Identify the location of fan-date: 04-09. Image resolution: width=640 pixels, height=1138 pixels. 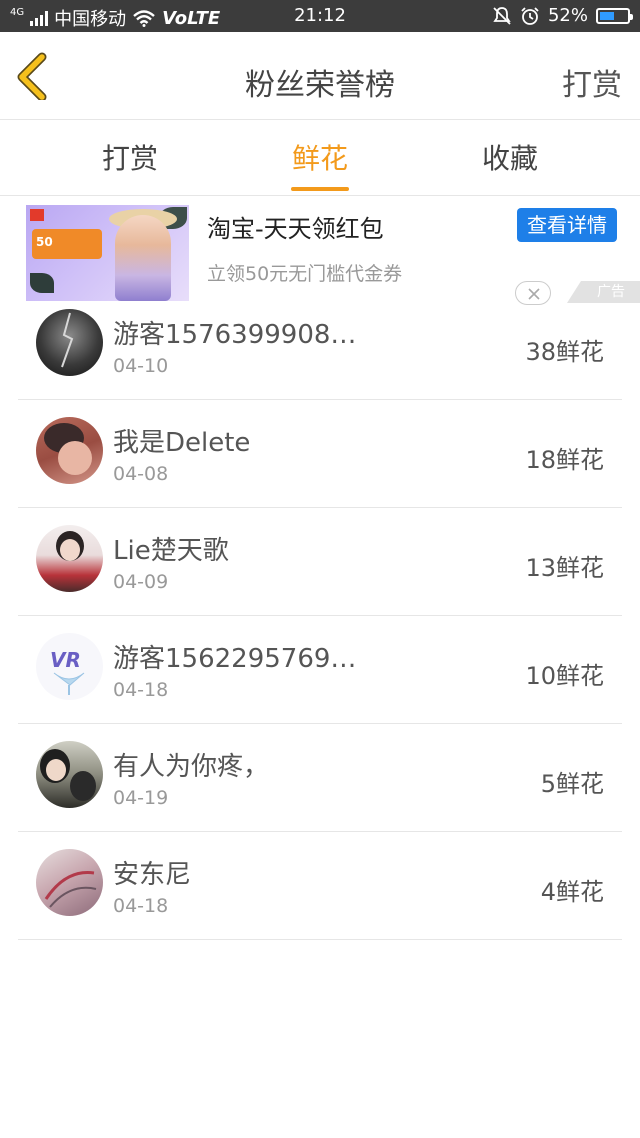
(141, 582).